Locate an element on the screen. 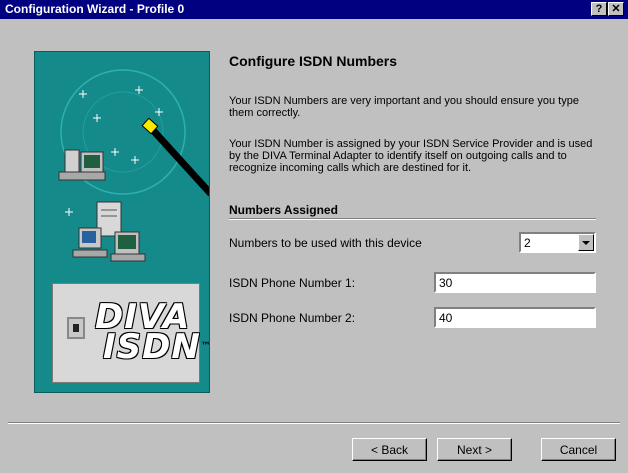  logo-text: DIVA ISDN™ is located at coordinates (152, 332).